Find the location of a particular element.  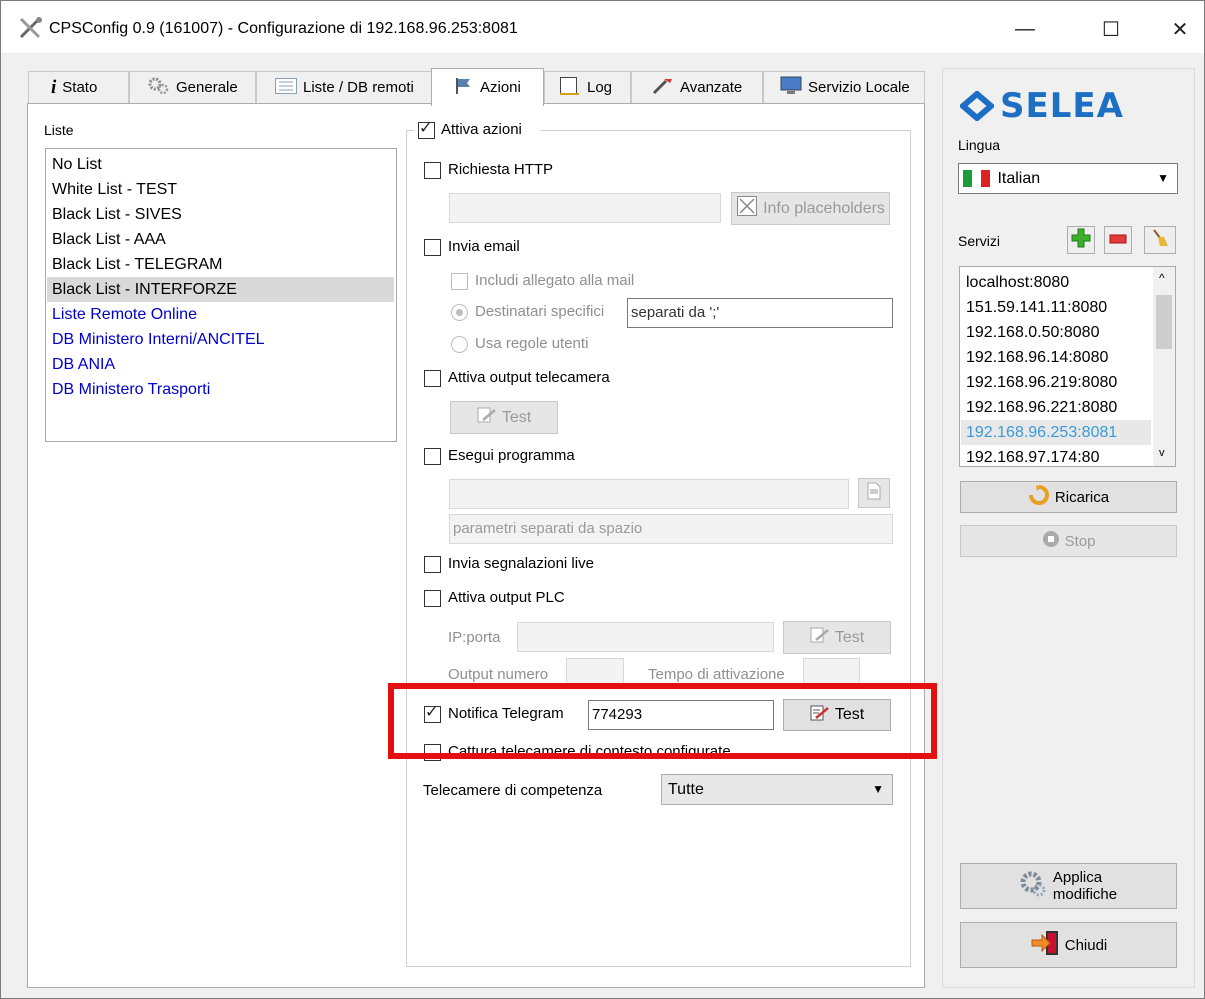

http-request-checkbox is located at coordinates (432, 170).